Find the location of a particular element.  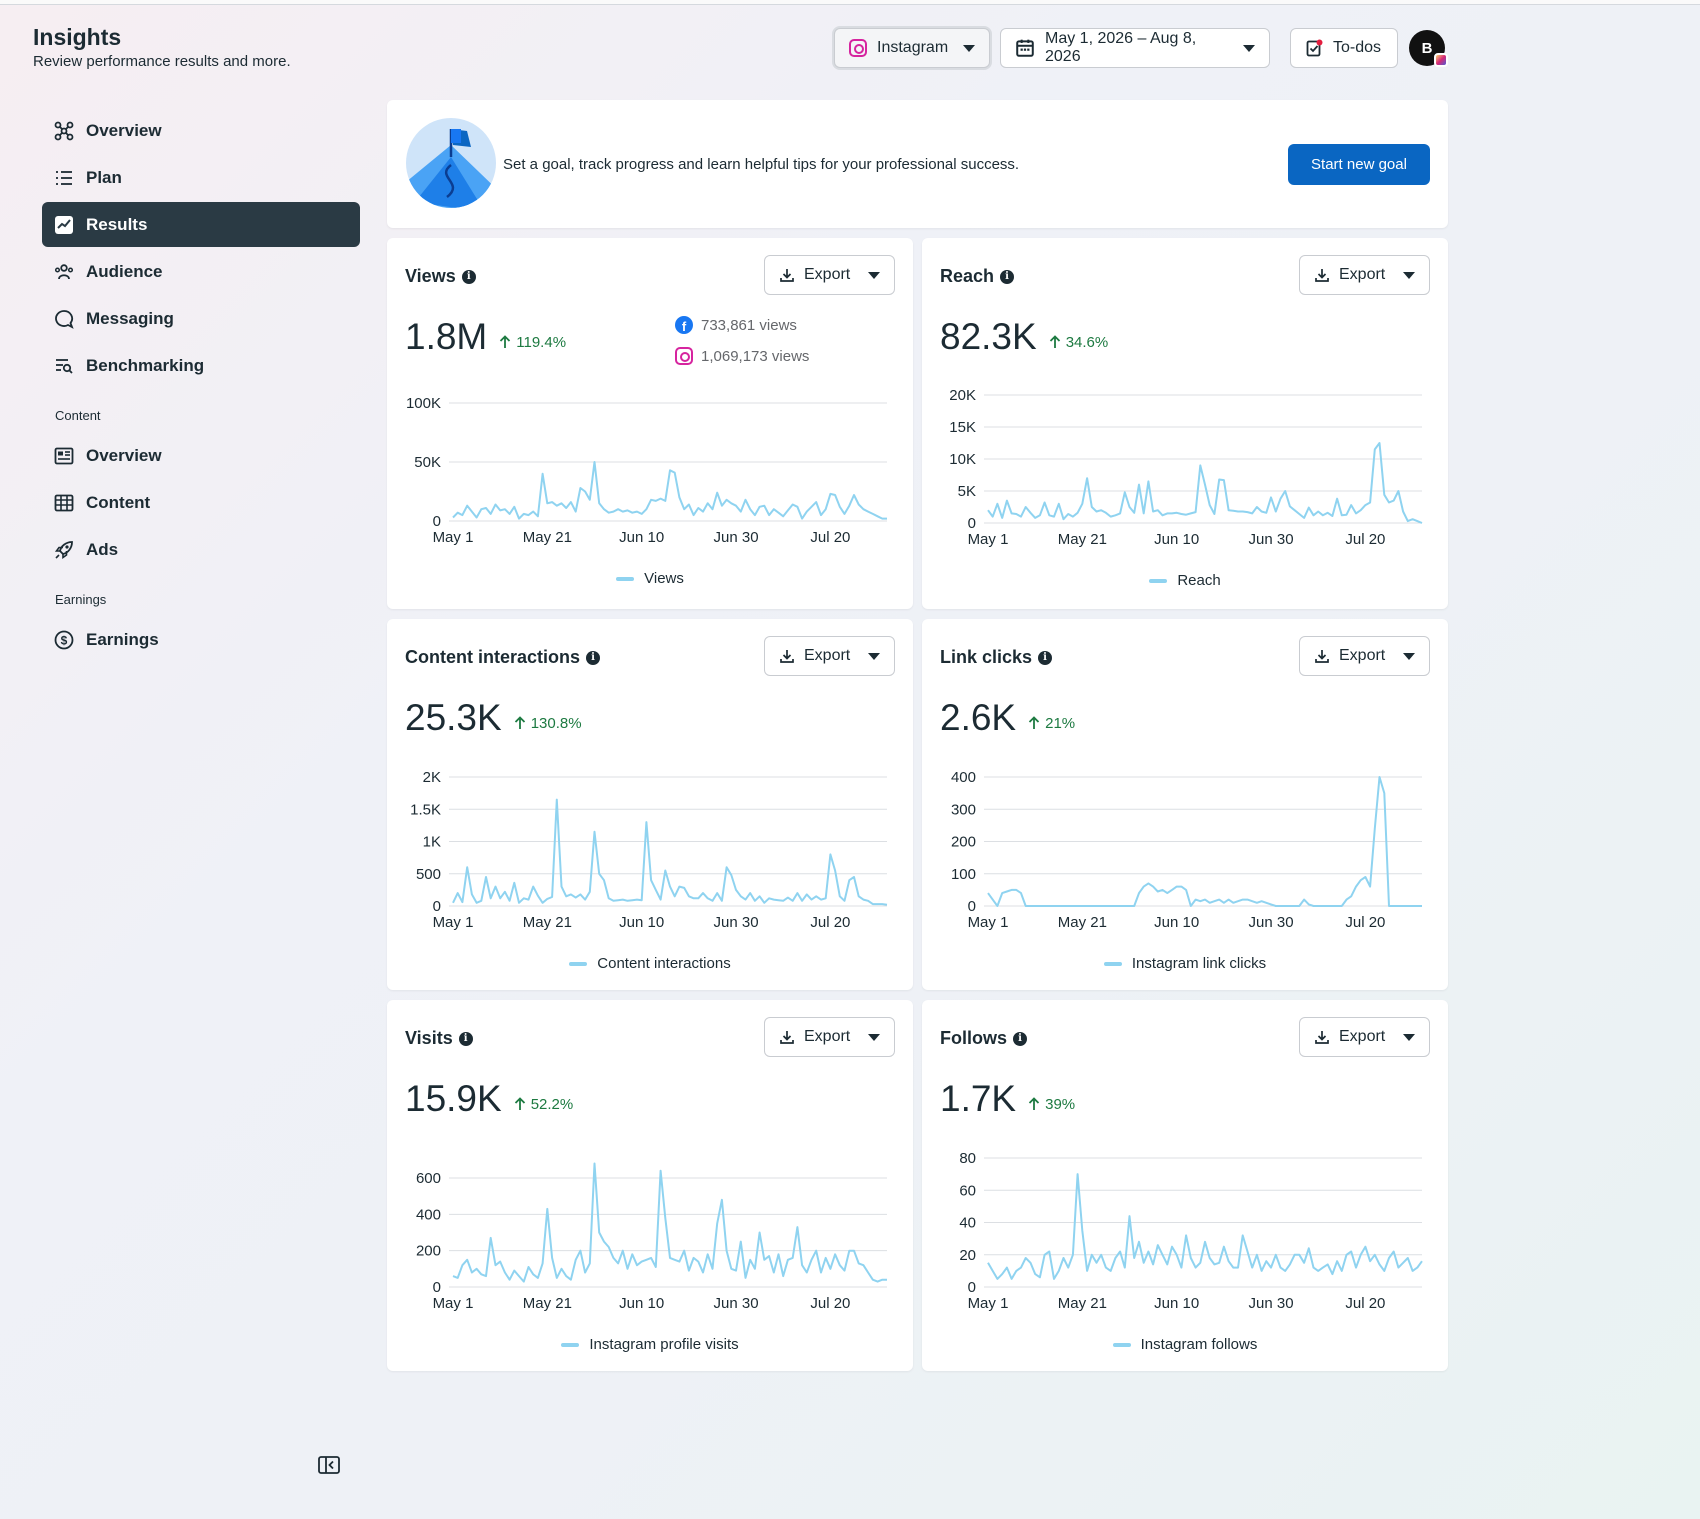

platform-selector: Instagram is located at coordinates (912, 48).